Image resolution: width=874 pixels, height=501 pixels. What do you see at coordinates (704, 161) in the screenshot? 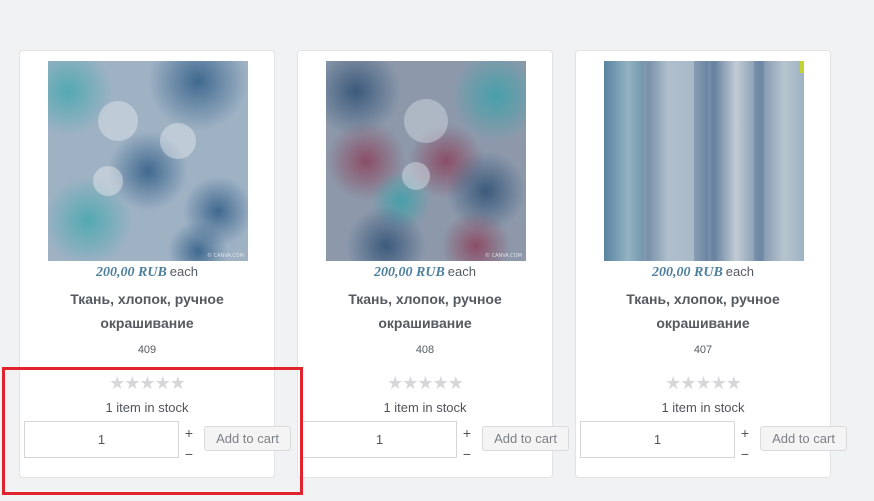
I see `product-image` at bounding box center [704, 161].